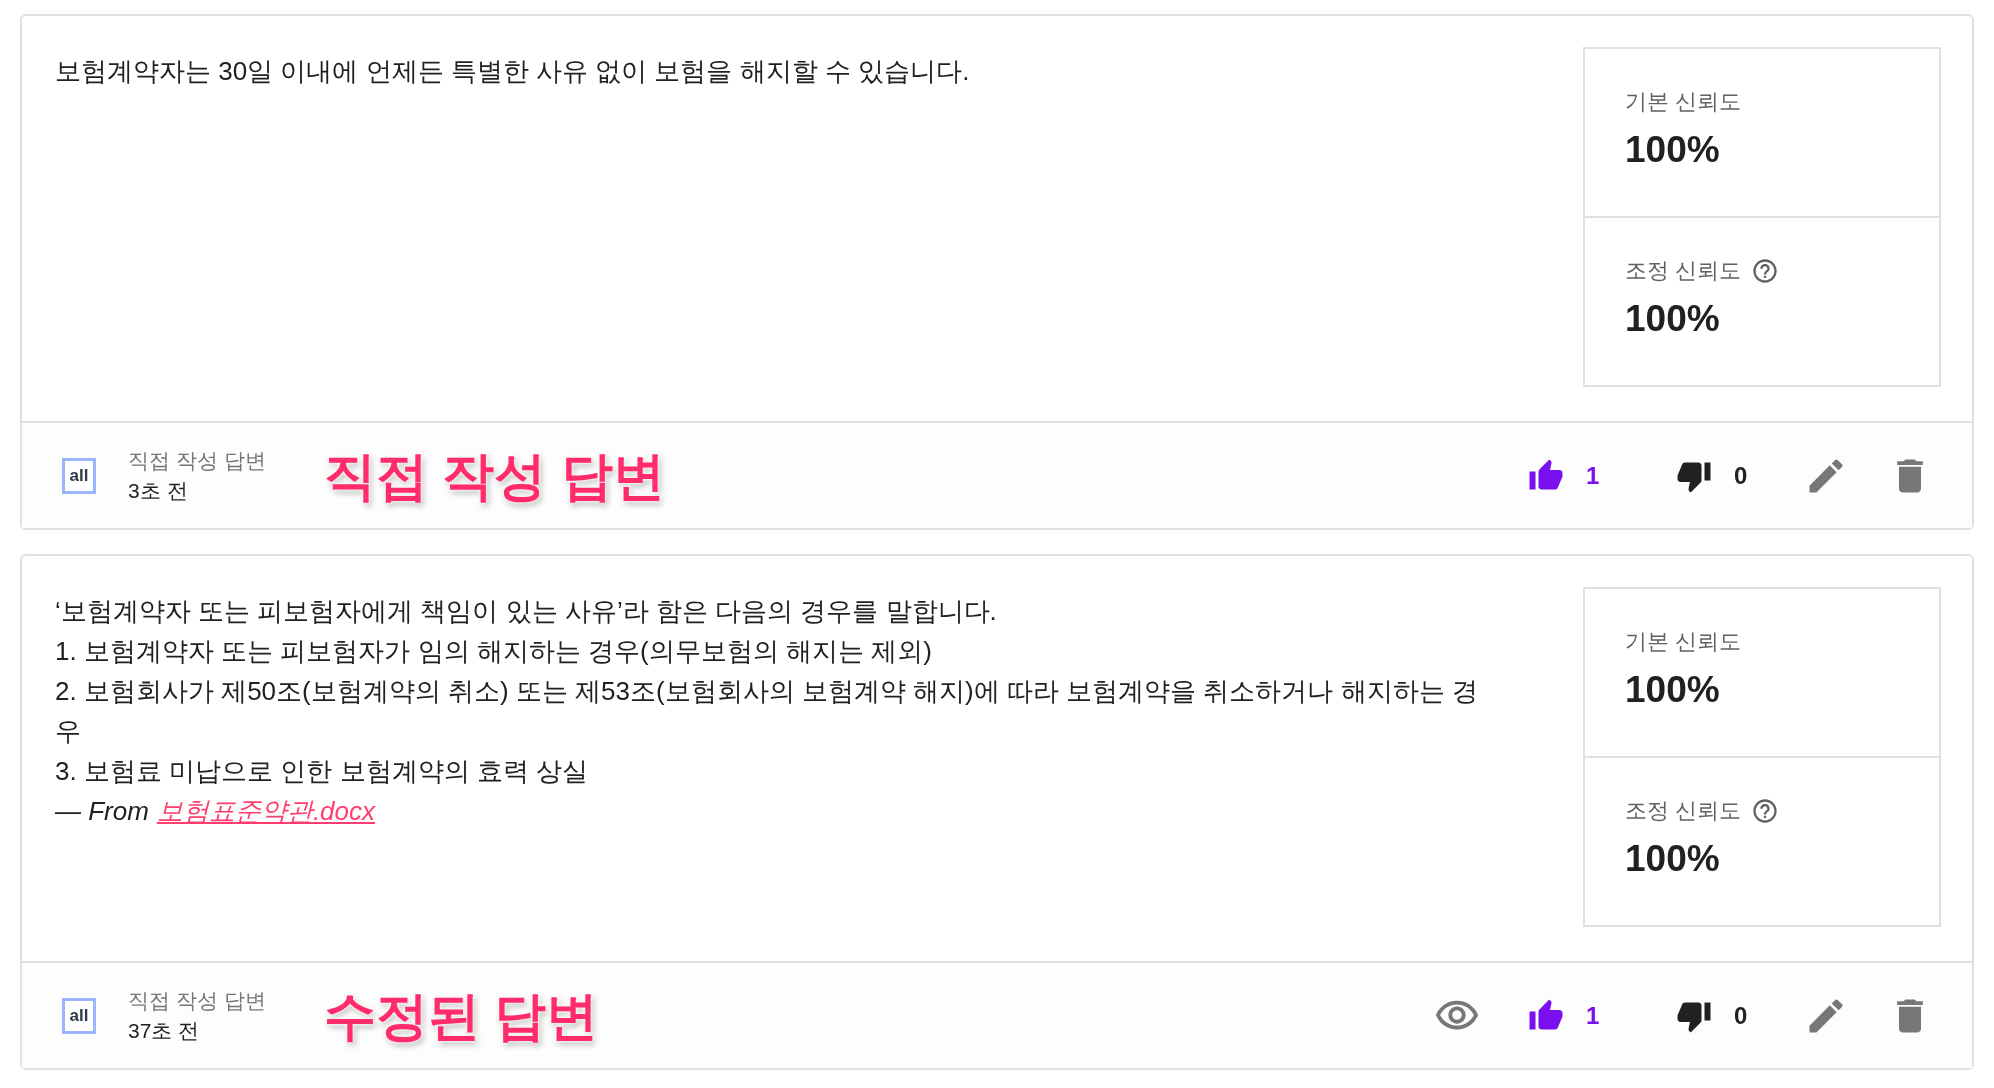 The image size is (1994, 1088). What do you see at coordinates (461, 1016) in the screenshot?
I see `annotation-label: 수정된 답변` at bounding box center [461, 1016].